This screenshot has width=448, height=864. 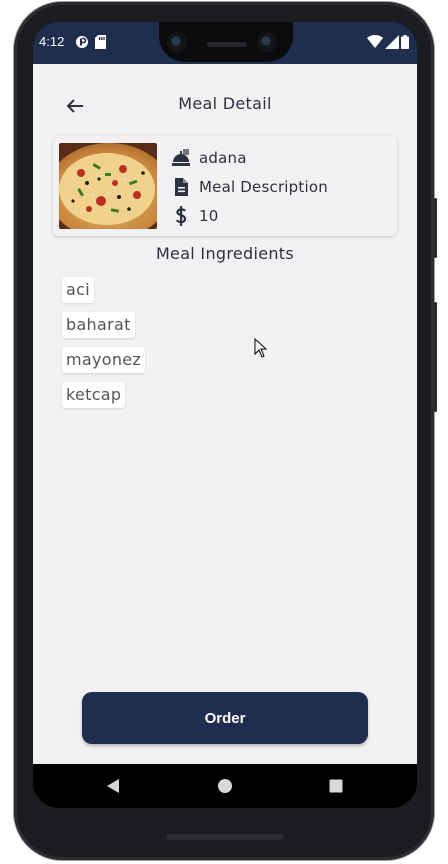 I want to click on ingredients-title: Meal Ingredients, so click(x=225, y=253).